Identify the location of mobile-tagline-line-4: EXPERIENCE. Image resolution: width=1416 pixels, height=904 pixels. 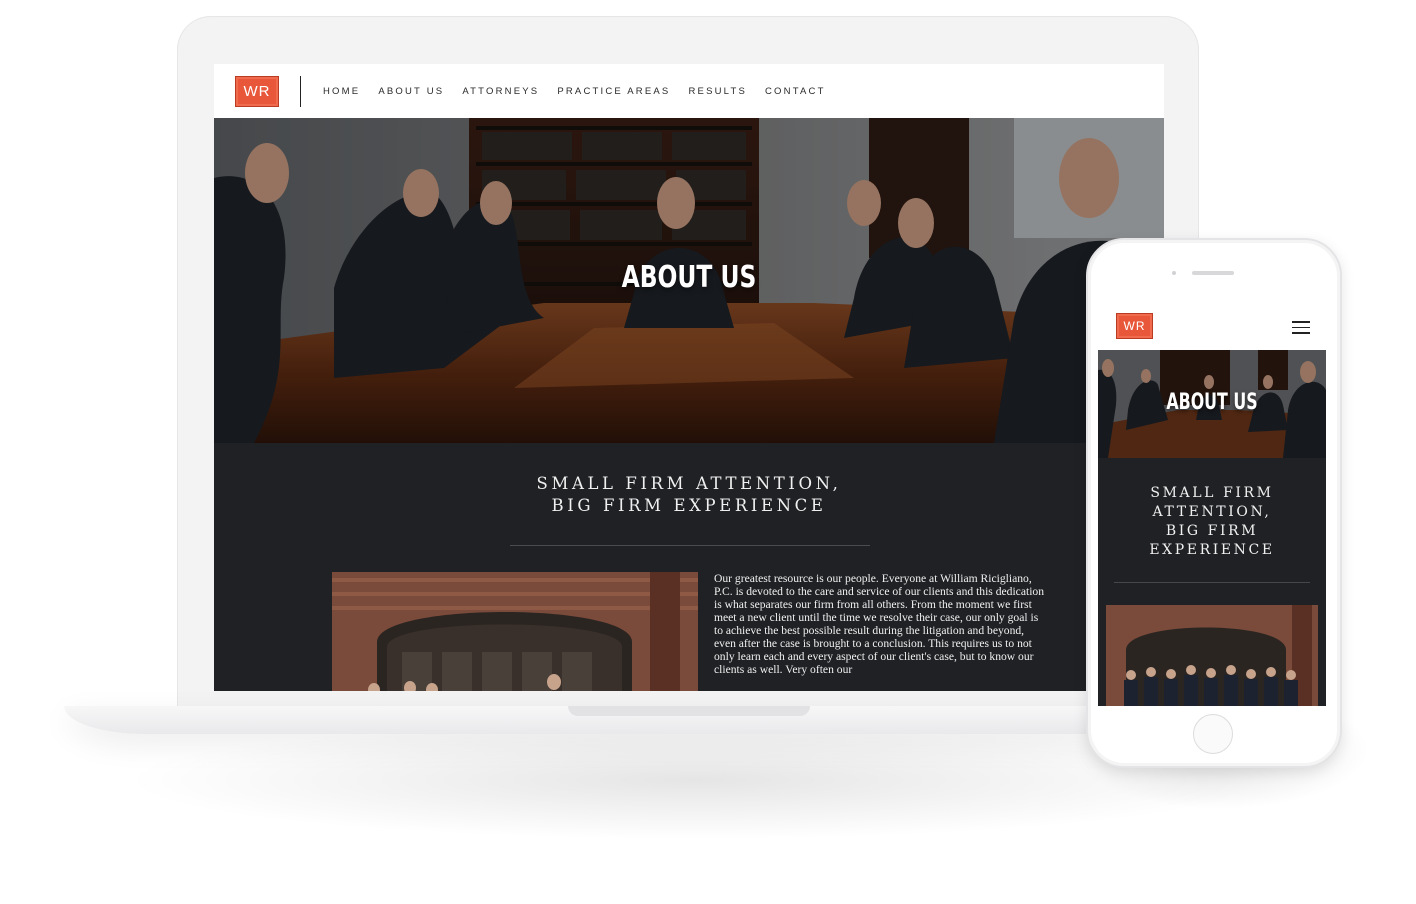
(1212, 550).